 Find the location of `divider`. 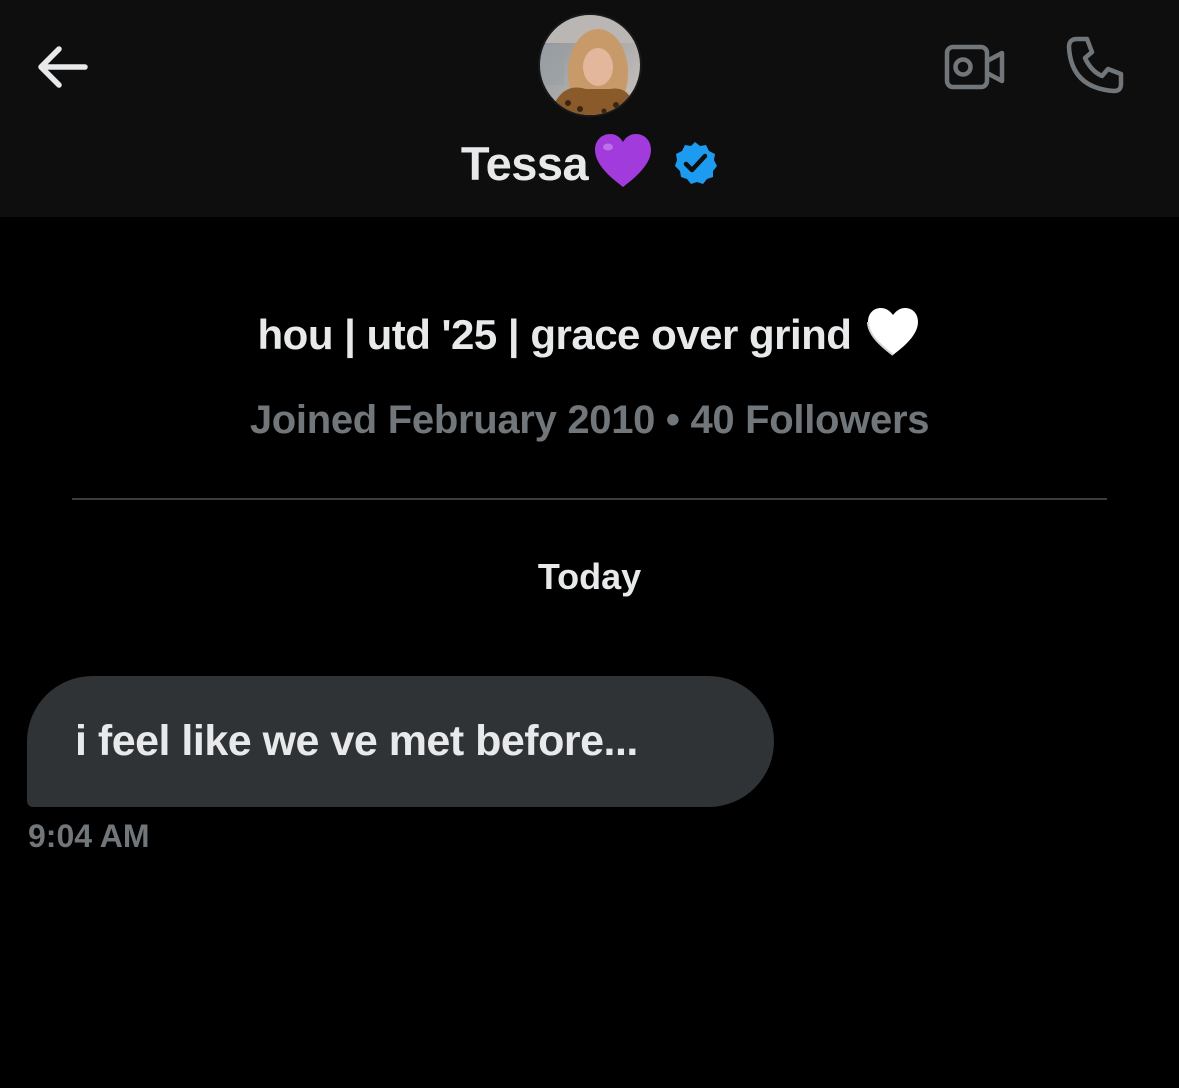

divider is located at coordinates (589, 499).